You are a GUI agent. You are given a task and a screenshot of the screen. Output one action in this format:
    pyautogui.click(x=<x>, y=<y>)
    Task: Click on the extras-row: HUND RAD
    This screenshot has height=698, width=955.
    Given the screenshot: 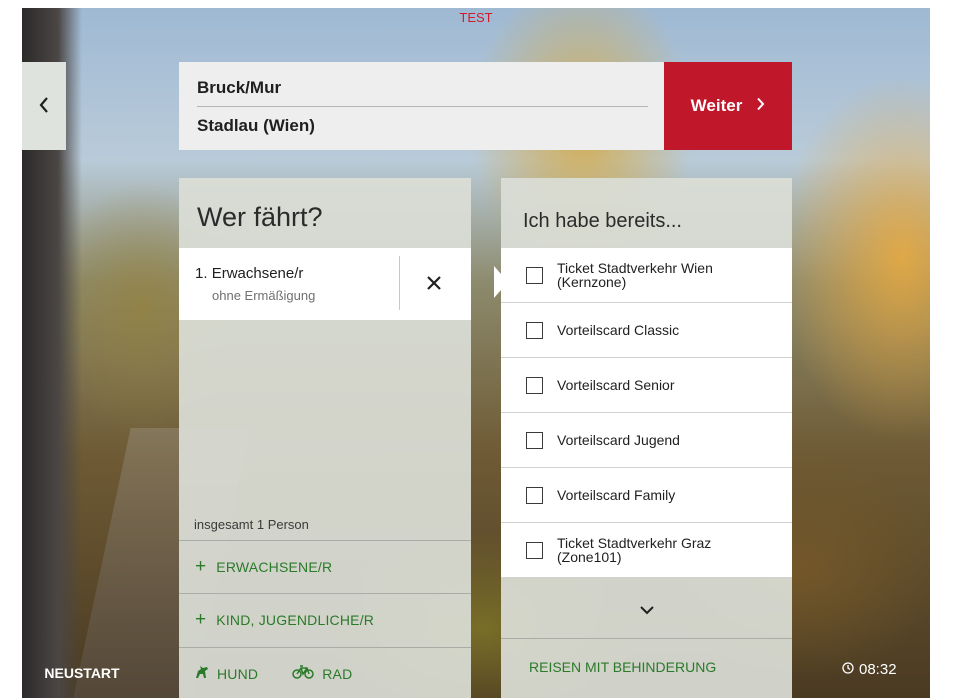 What is the action you would take?
    pyautogui.click(x=325, y=672)
    